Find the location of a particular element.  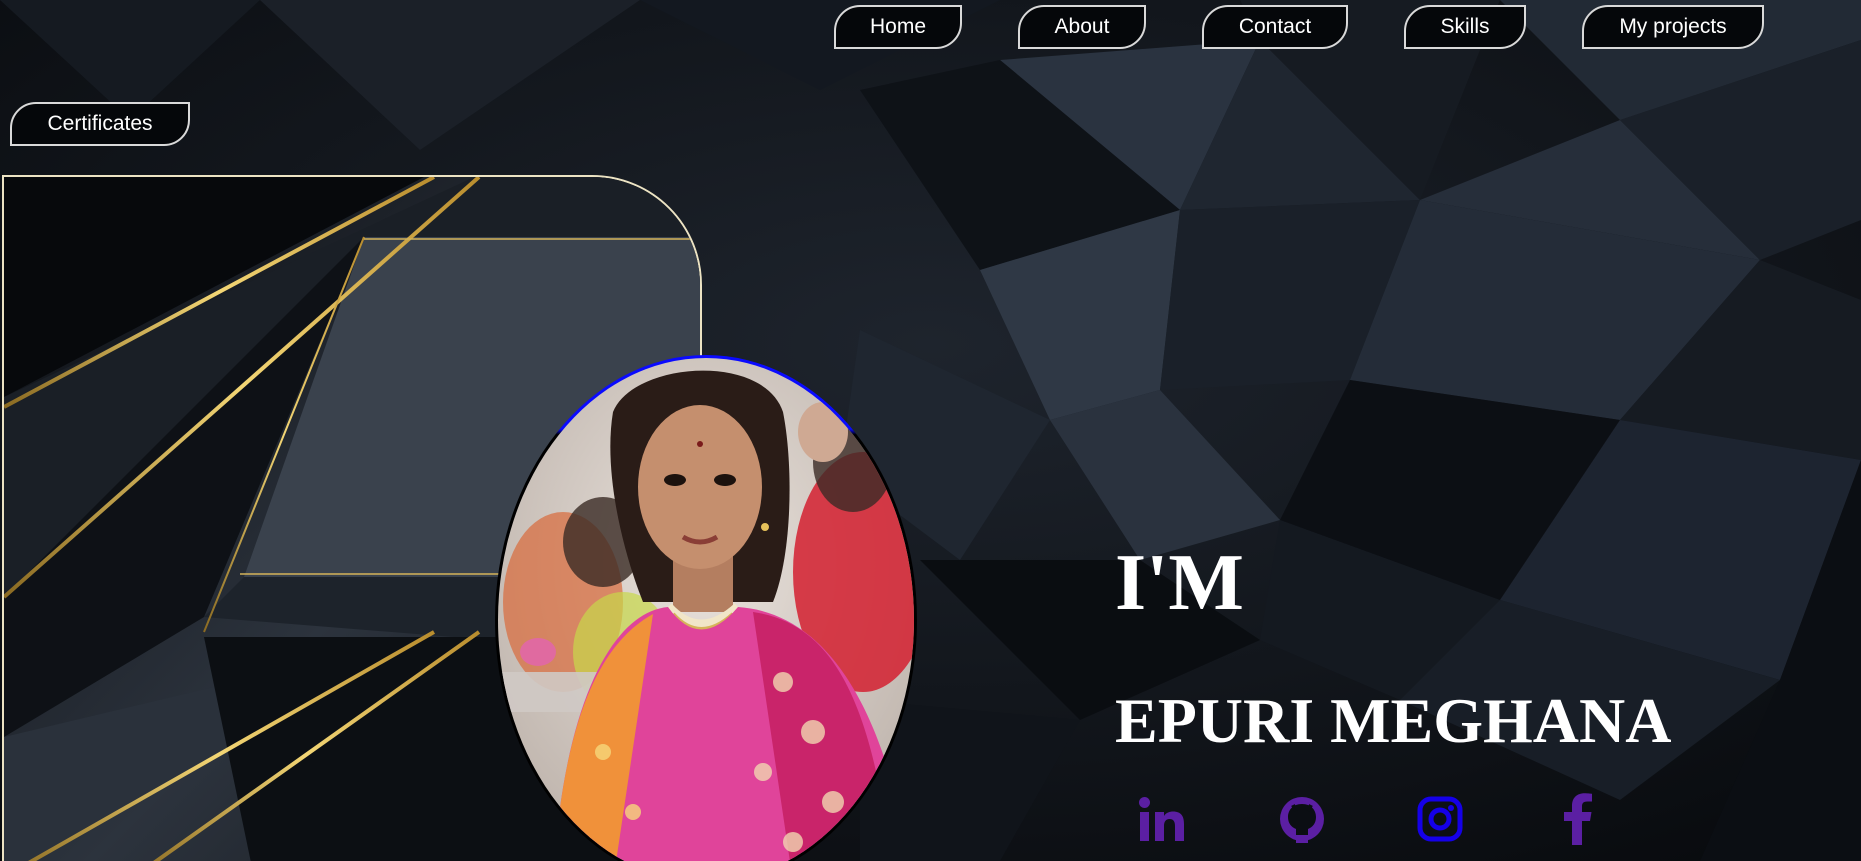

facebook-link is located at coordinates (1578, 819).